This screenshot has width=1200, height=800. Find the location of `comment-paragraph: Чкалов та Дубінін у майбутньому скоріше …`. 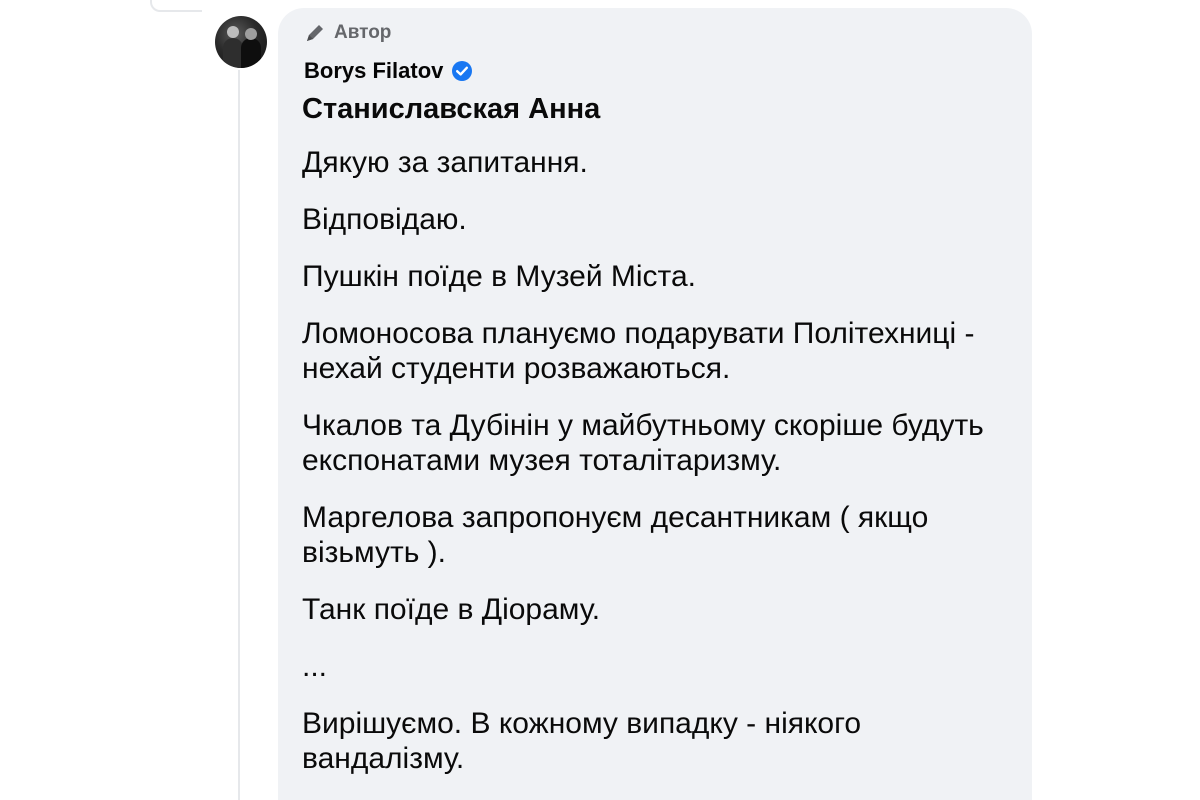

comment-paragraph: Чкалов та Дубінін у майбутньому скоріше … is located at coordinates (643, 443).